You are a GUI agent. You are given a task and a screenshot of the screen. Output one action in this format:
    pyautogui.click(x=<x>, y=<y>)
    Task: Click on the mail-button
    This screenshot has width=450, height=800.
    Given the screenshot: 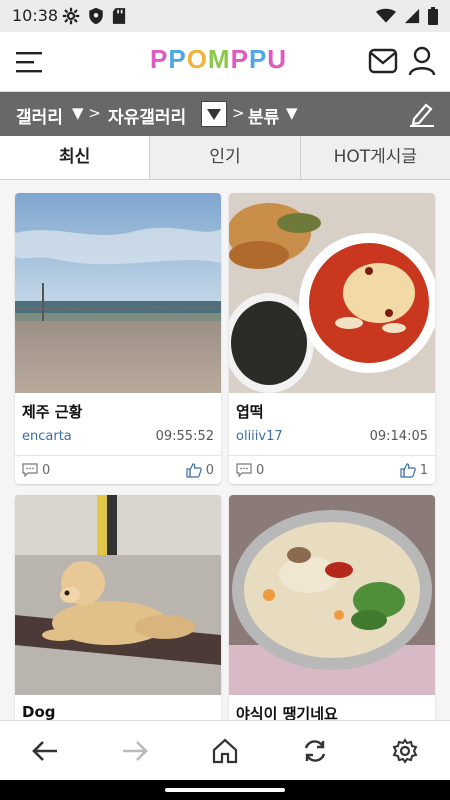 What is the action you would take?
    pyautogui.click(x=383, y=62)
    